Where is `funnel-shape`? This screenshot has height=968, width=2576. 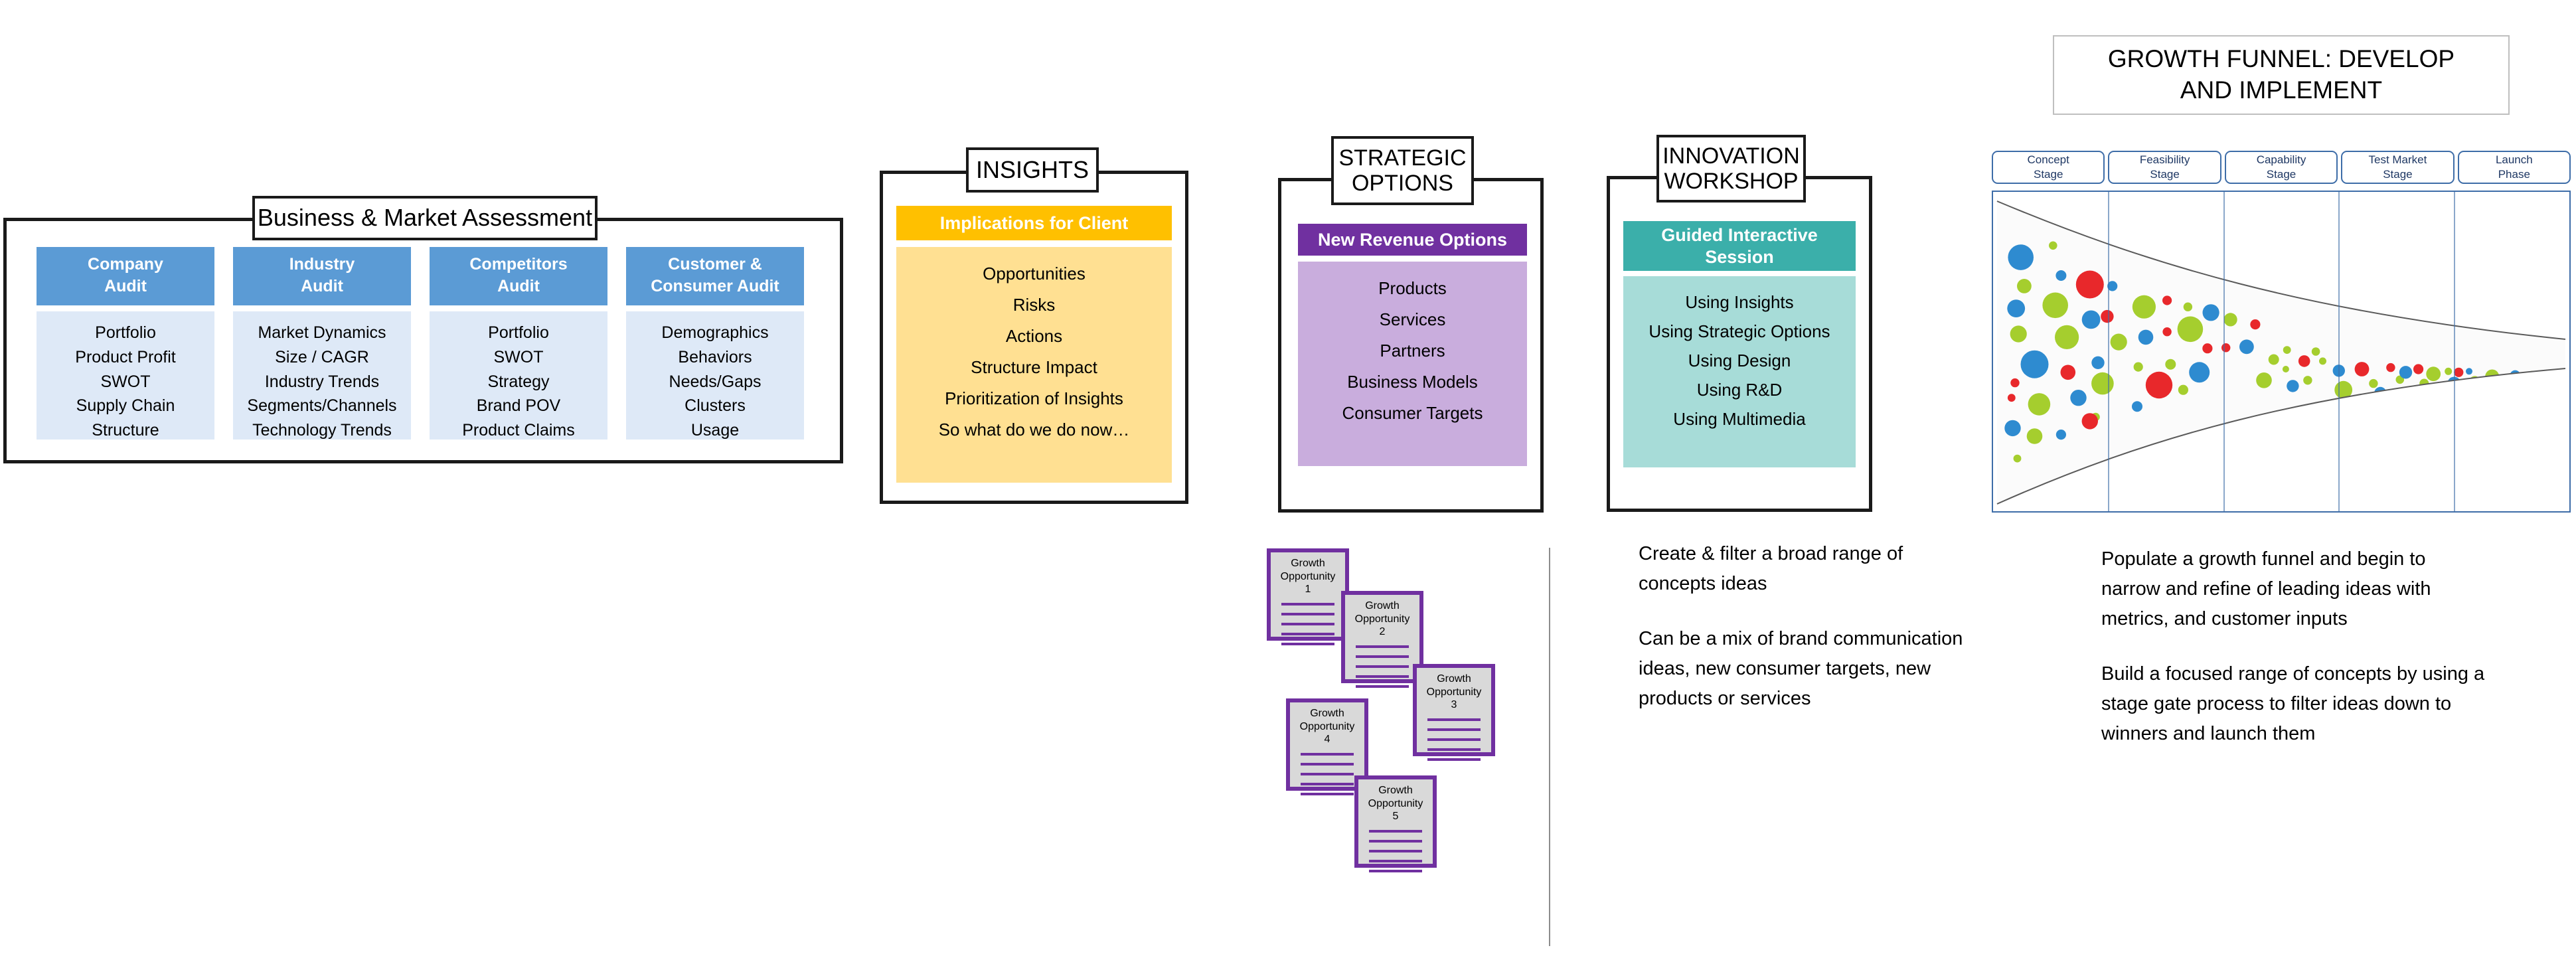 funnel-shape is located at coordinates (2281, 353).